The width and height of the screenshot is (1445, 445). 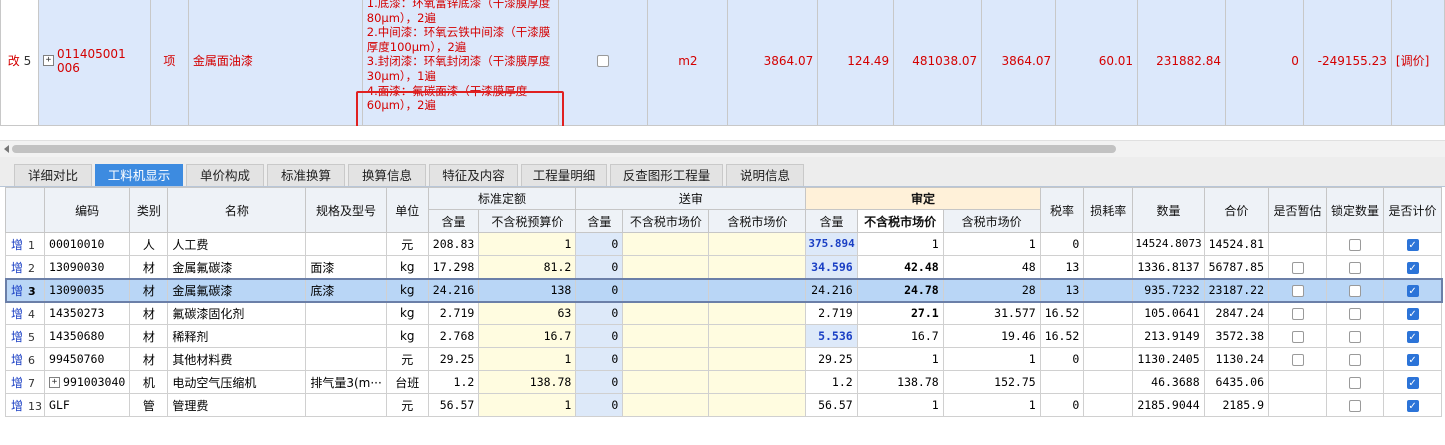 I want to click on tax-rate-cell: 16.52, so click(x=1062, y=336).